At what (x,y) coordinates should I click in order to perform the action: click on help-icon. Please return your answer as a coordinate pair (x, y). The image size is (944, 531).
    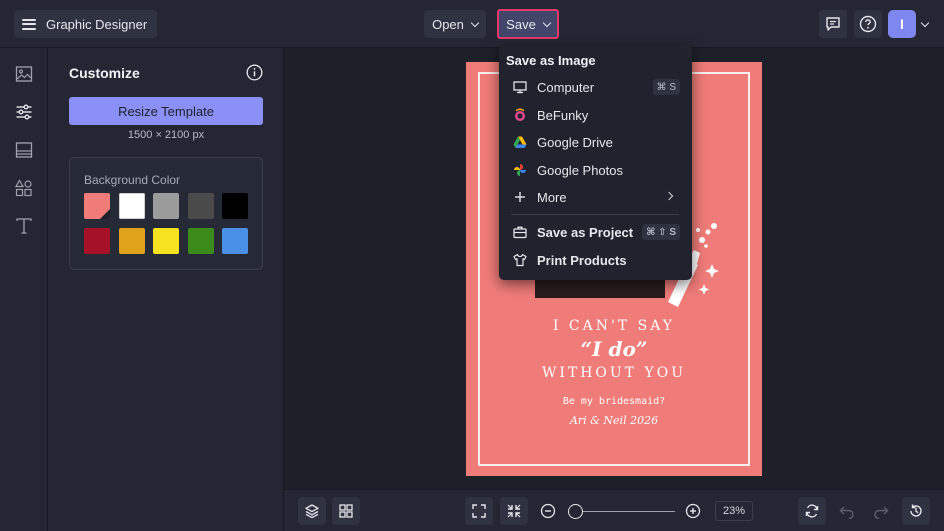
    Looking at the image, I should click on (868, 24).